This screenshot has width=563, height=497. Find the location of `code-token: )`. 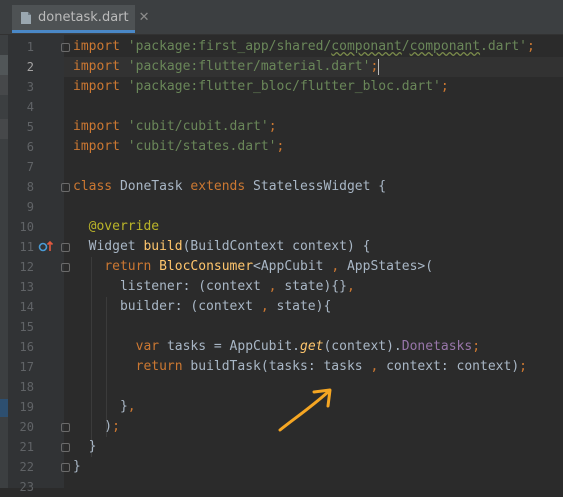

code-token: ) is located at coordinates (93, 426).